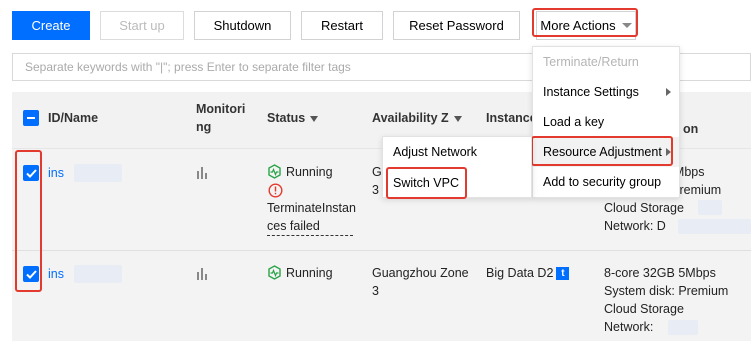  What do you see at coordinates (626, 25) in the screenshot?
I see `chevron-down-icon` at bounding box center [626, 25].